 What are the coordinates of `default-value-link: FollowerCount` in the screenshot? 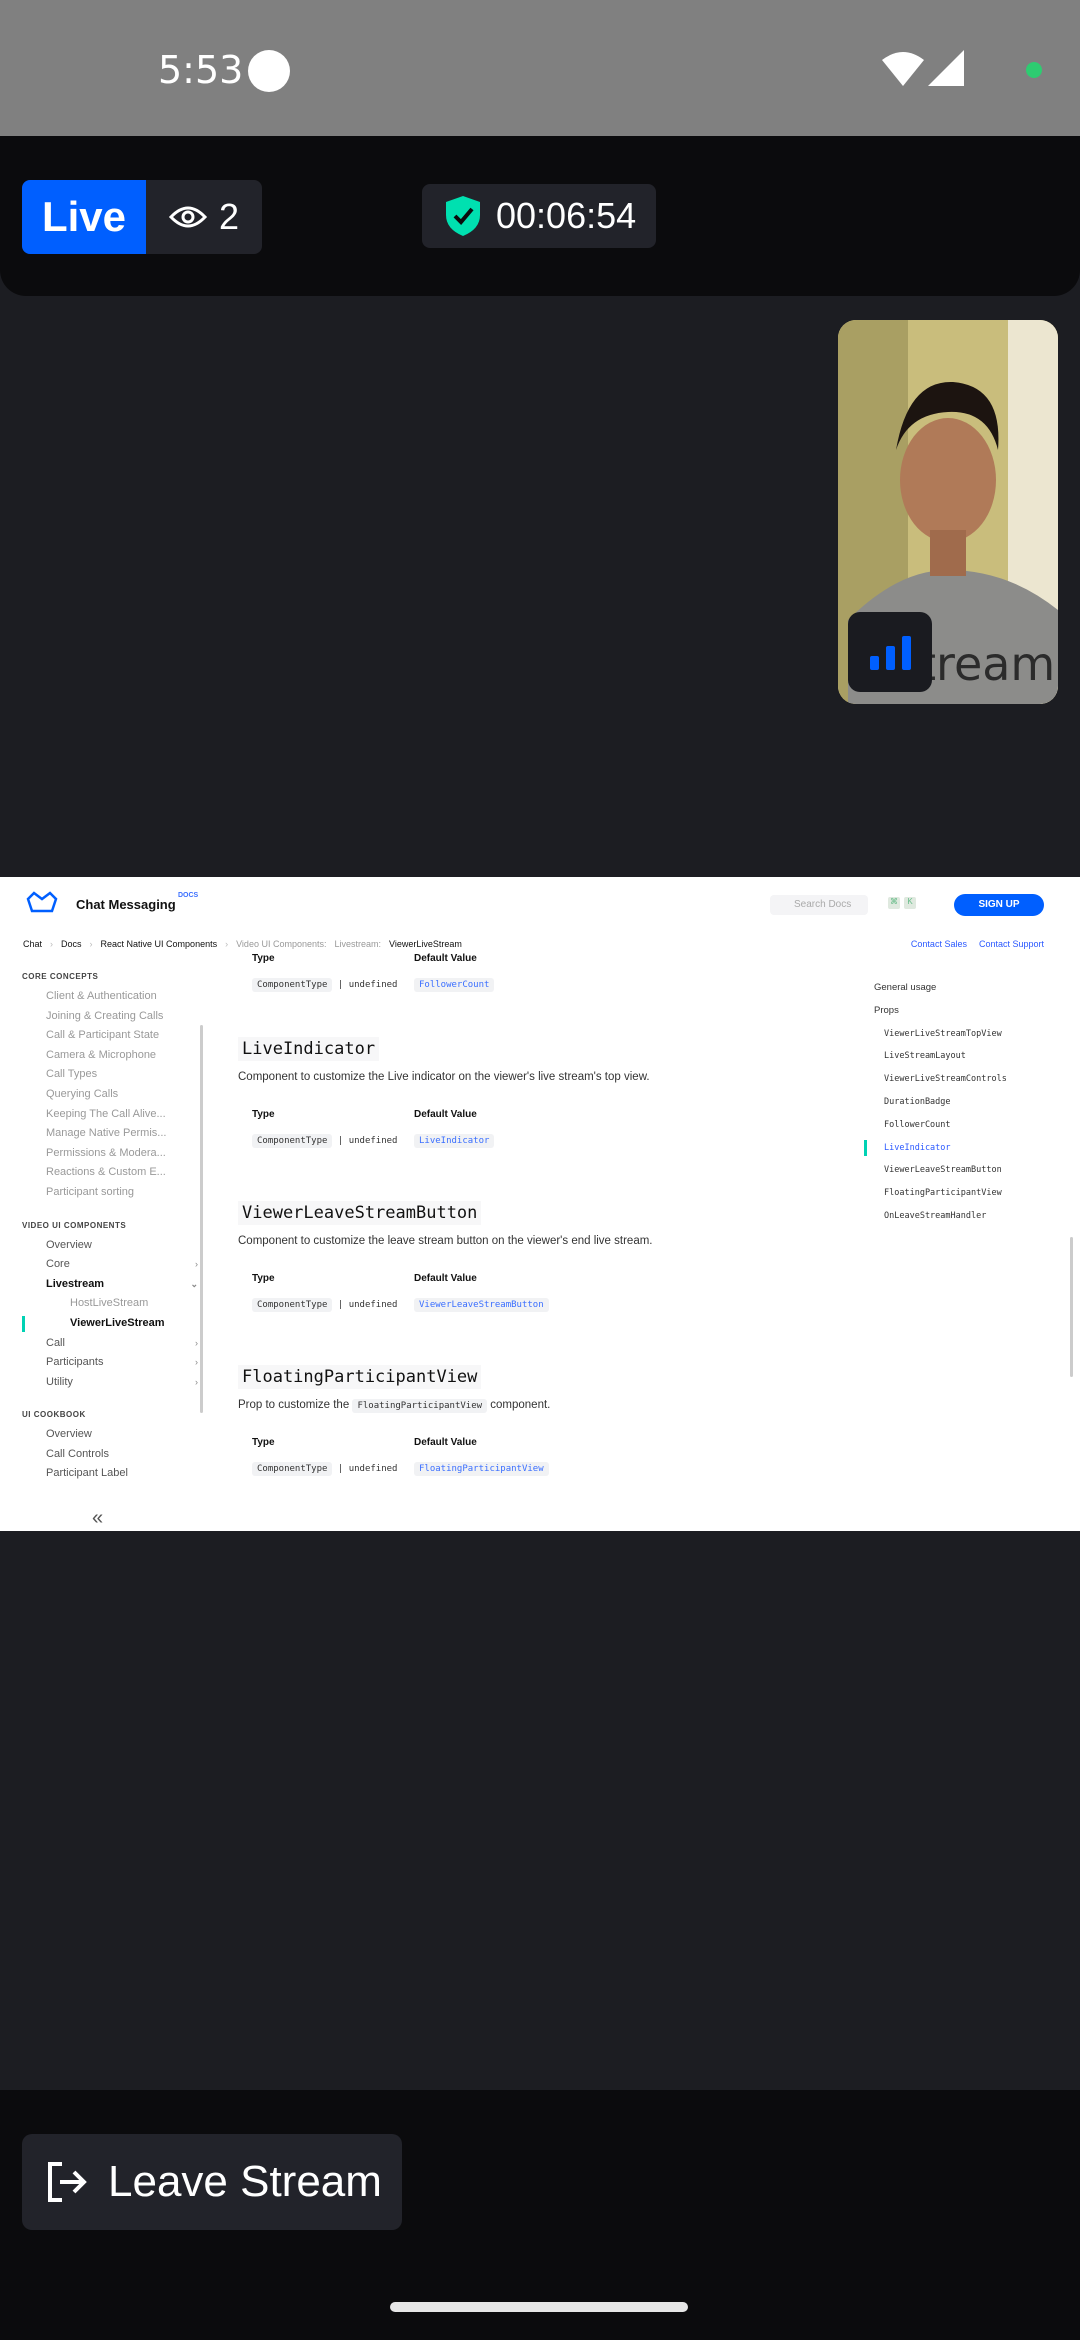 It's located at (454, 985).